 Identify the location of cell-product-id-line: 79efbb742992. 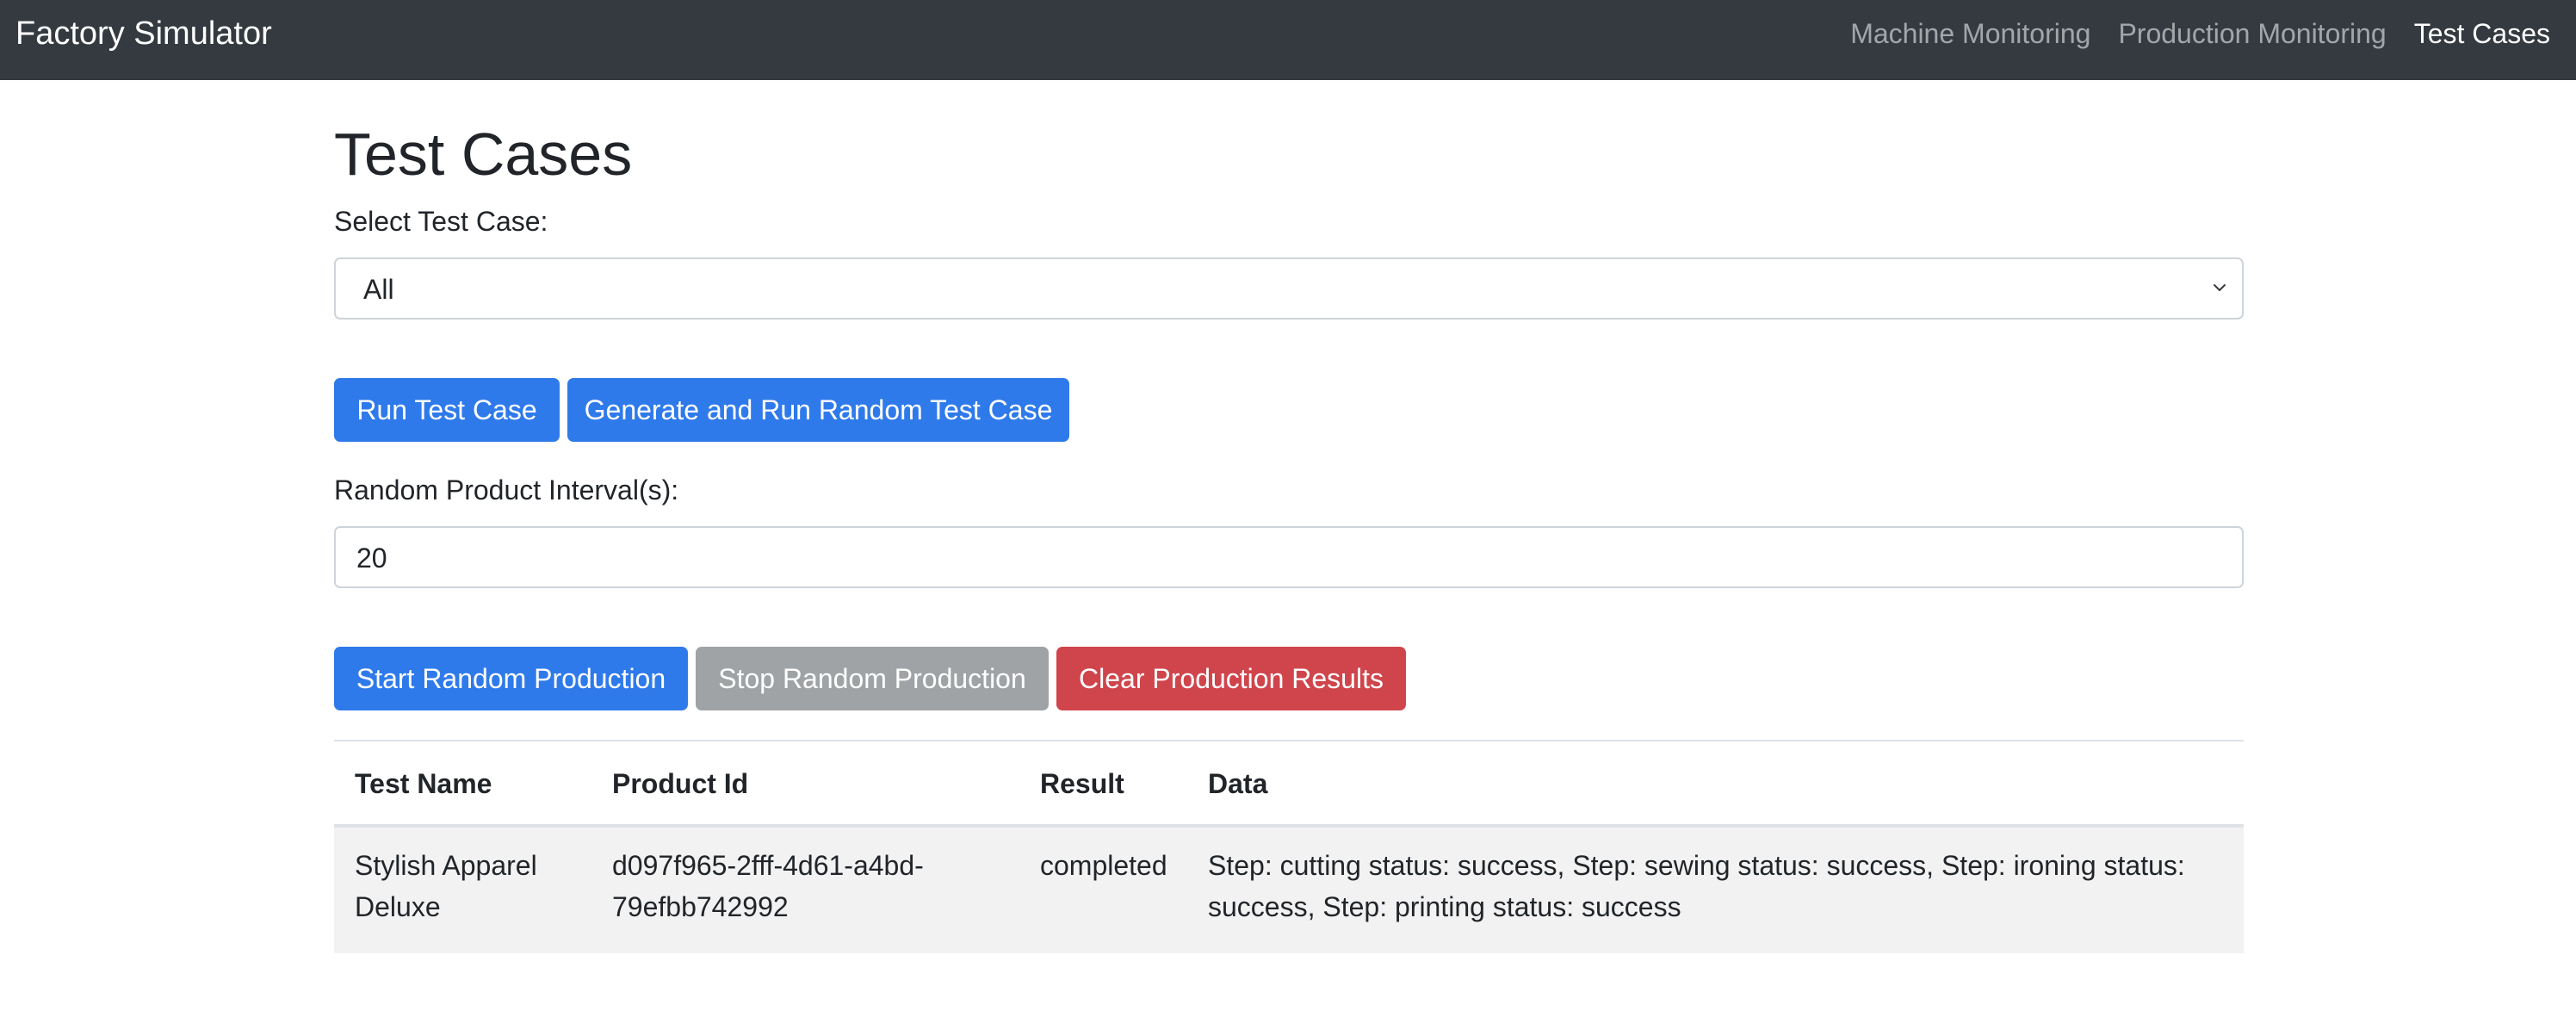
(701, 906).